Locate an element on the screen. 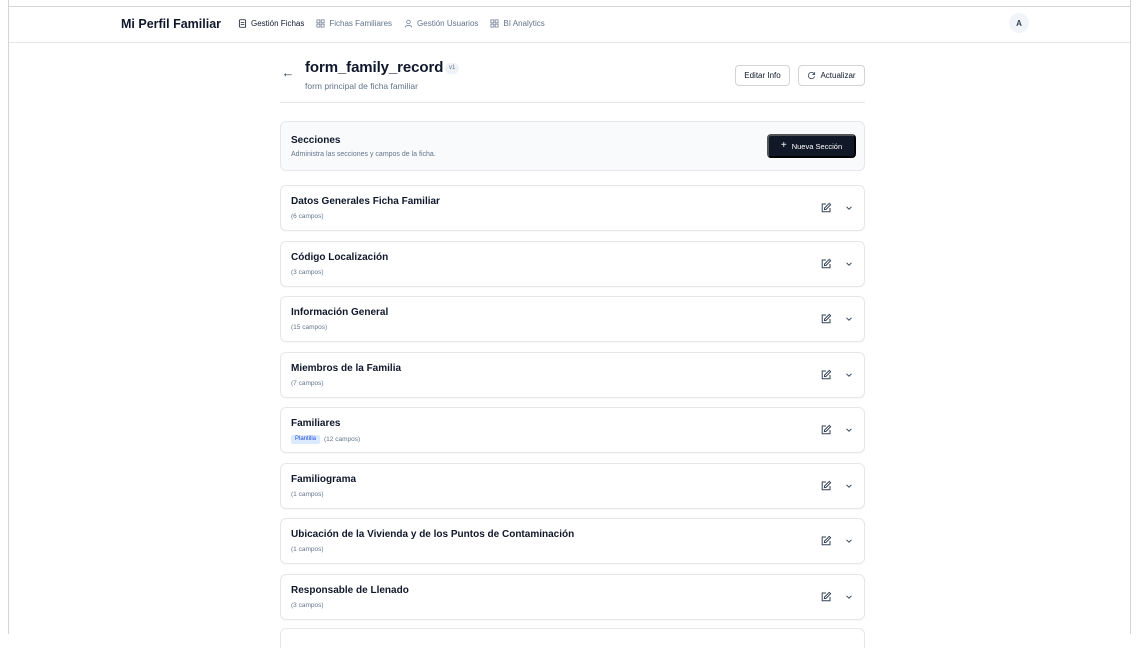  section-meta: (6 campos) is located at coordinates (307, 216).